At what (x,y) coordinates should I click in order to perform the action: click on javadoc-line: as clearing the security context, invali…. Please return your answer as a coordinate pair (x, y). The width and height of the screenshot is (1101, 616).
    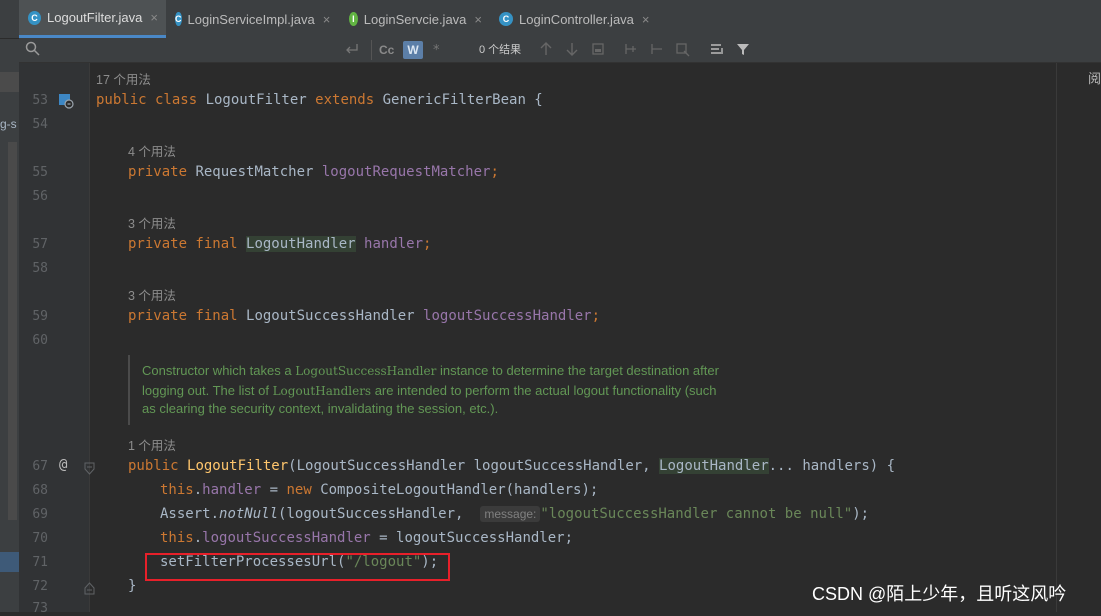
    Looking at the image, I should click on (320, 408).